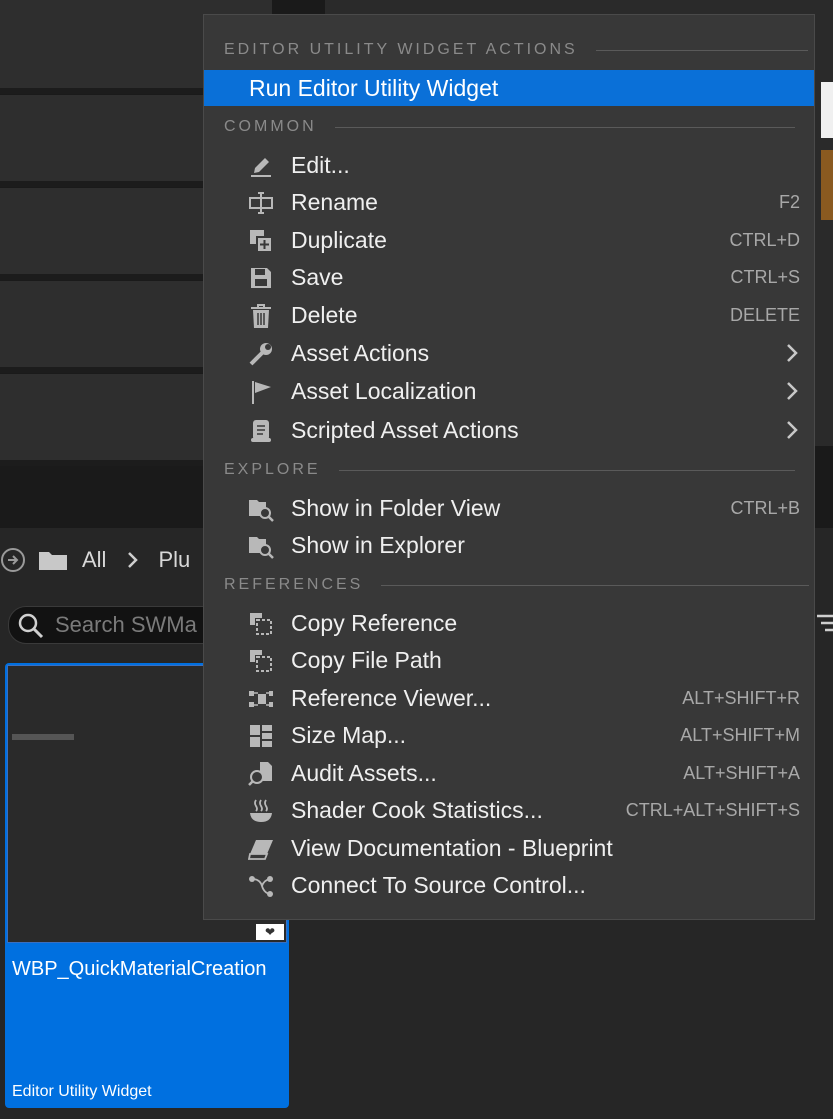 This screenshot has height=1119, width=833. I want to click on pencil-icon, so click(261, 166).